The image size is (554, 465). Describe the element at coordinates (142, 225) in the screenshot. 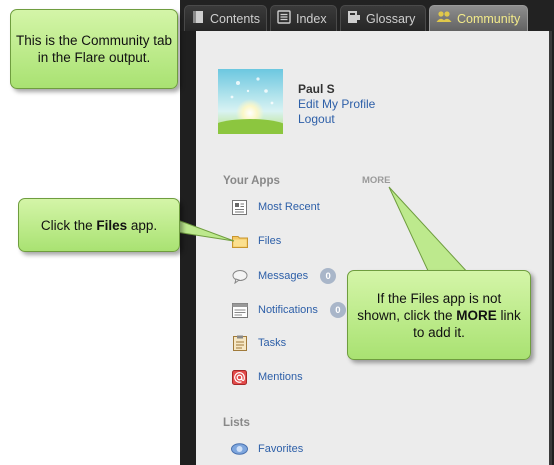

I see `callout-text-suffix: app.` at that location.